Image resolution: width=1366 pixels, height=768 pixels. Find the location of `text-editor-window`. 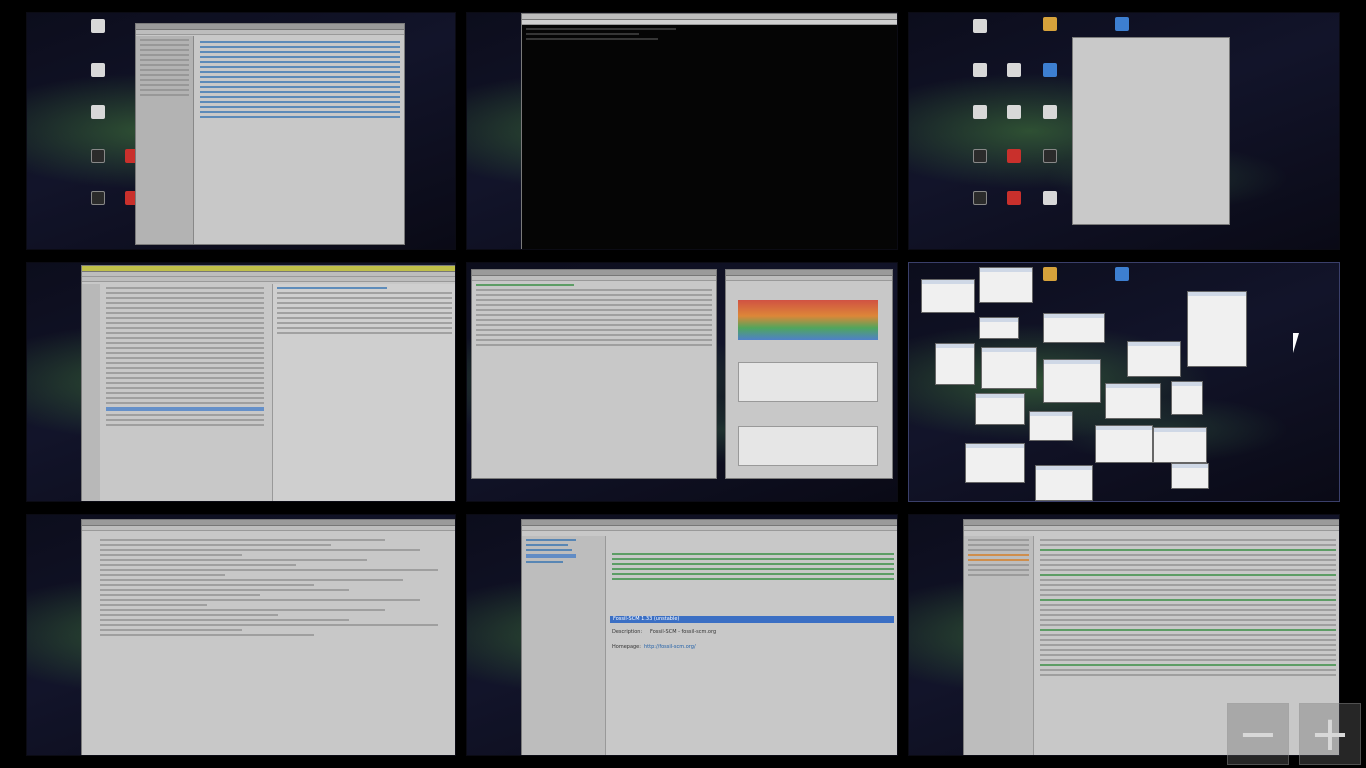

text-editor-window is located at coordinates (268, 637).